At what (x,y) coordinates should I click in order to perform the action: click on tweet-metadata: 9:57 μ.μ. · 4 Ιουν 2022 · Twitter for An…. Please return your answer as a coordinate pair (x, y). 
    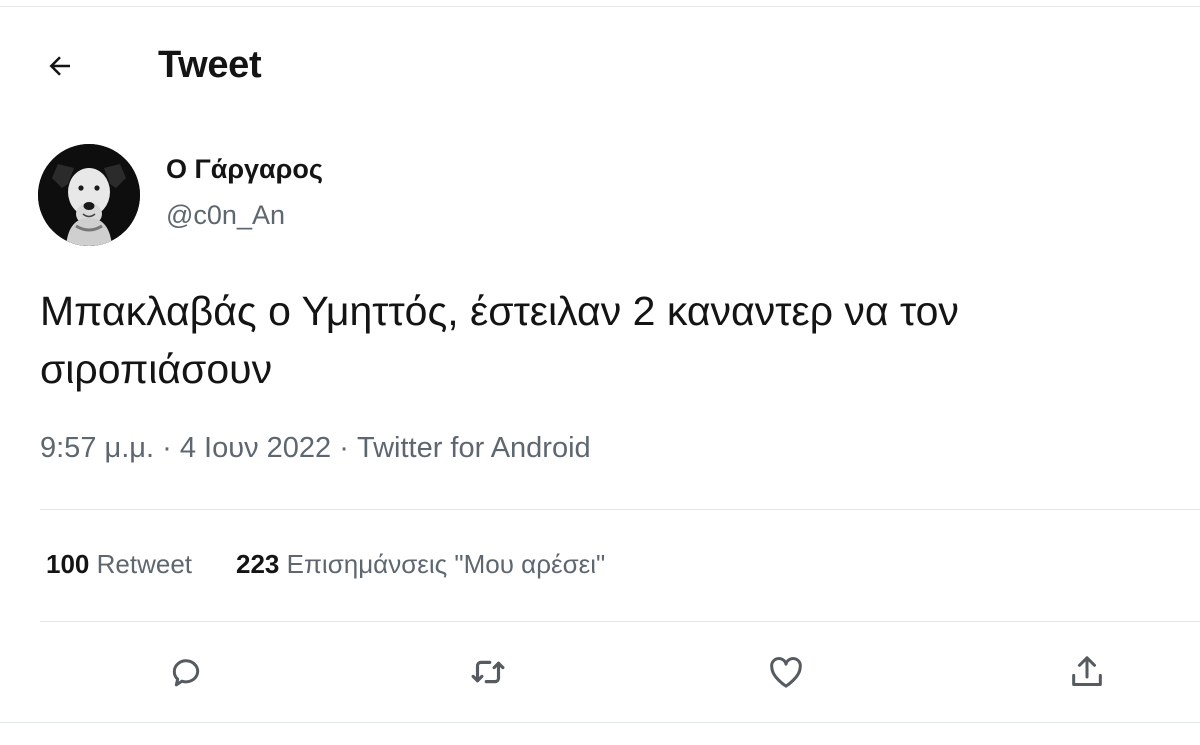
    Looking at the image, I should click on (590, 448).